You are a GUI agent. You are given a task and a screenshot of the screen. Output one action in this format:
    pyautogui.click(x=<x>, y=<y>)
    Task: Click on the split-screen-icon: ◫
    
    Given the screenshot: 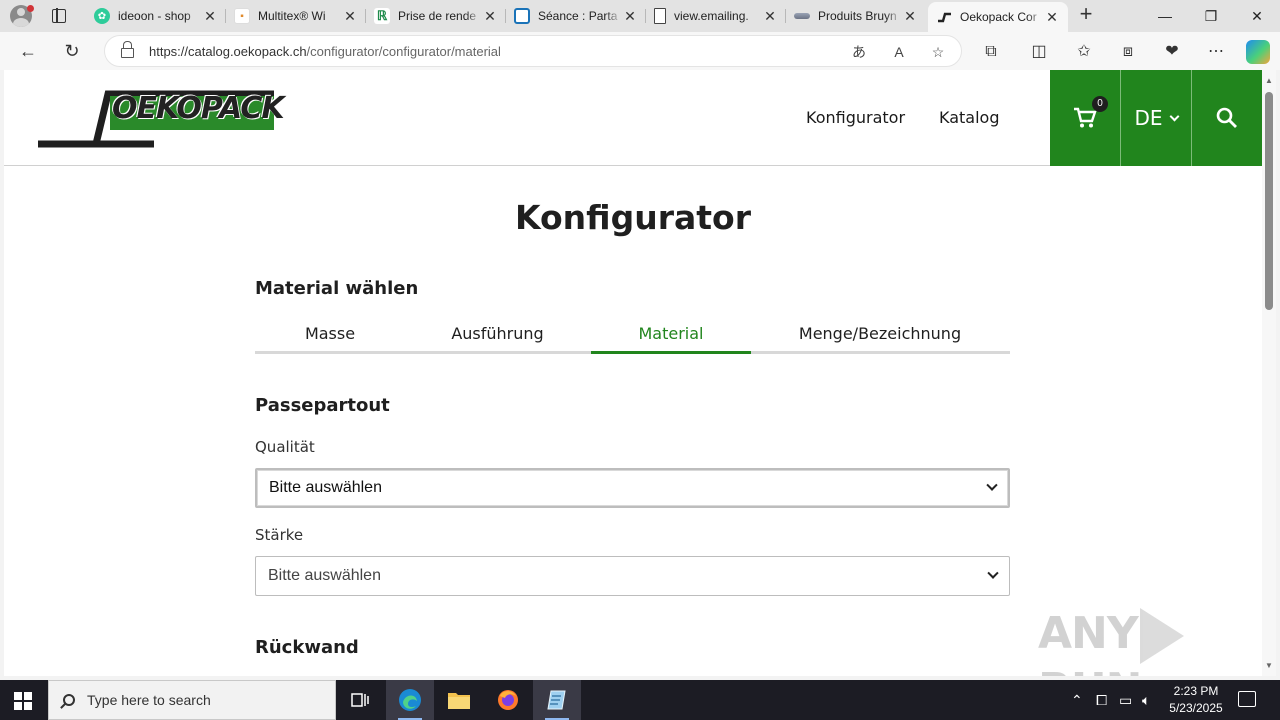 What is the action you would take?
    pyautogui.click(x=1039, y=52)
    